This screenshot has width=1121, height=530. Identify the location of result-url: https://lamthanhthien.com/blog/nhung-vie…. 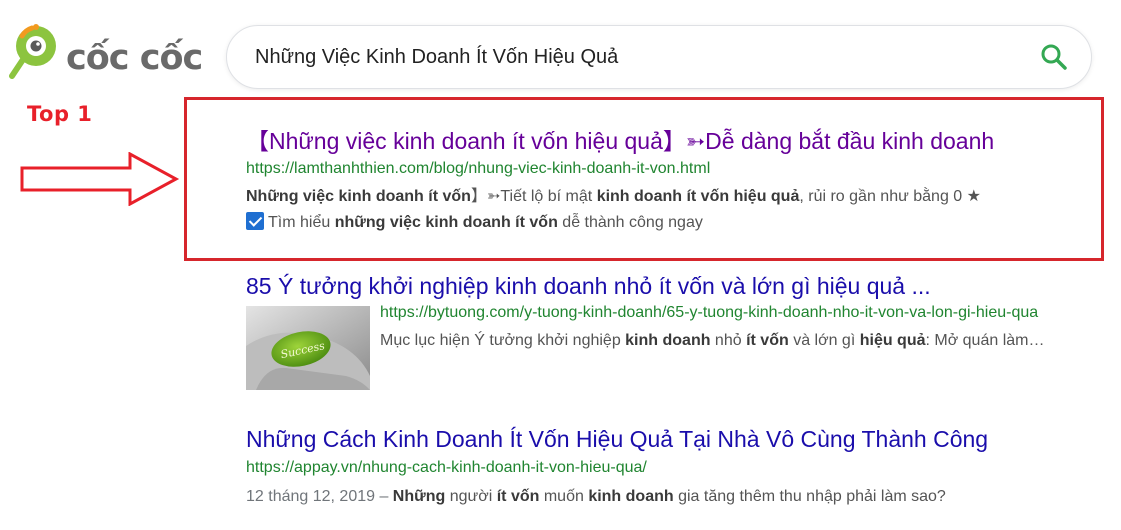
(661, 169).